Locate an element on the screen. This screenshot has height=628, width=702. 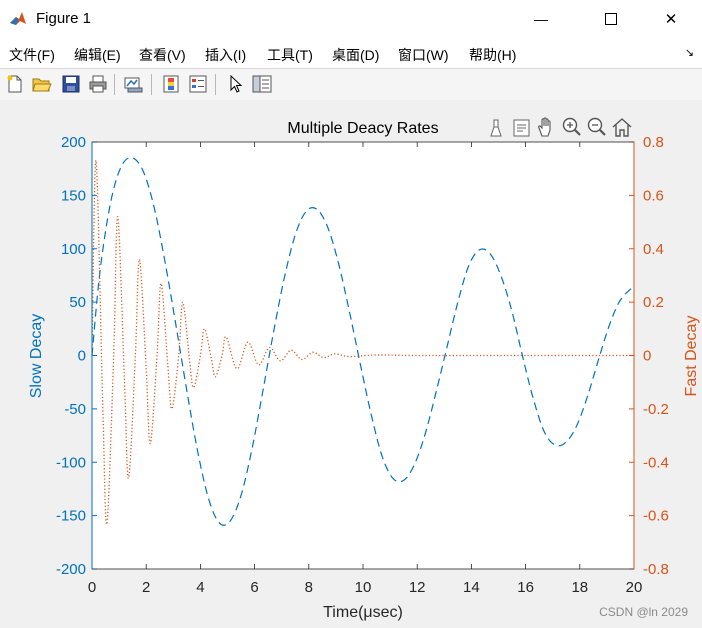
insert-legend-icon is located at coordinates (198, 84).